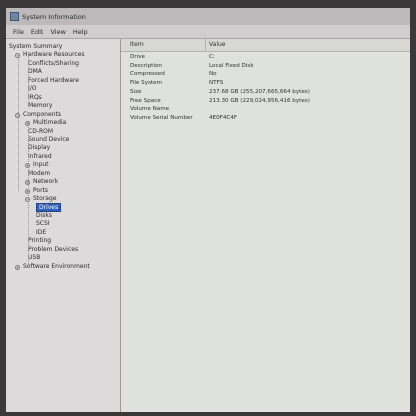 The width and height of the screenshot is (416, 416). Describe the element at coordinates (265, 118) in the screenshot. I see `details-row: Volume Serial Number 4E0F4C4F` at that location.